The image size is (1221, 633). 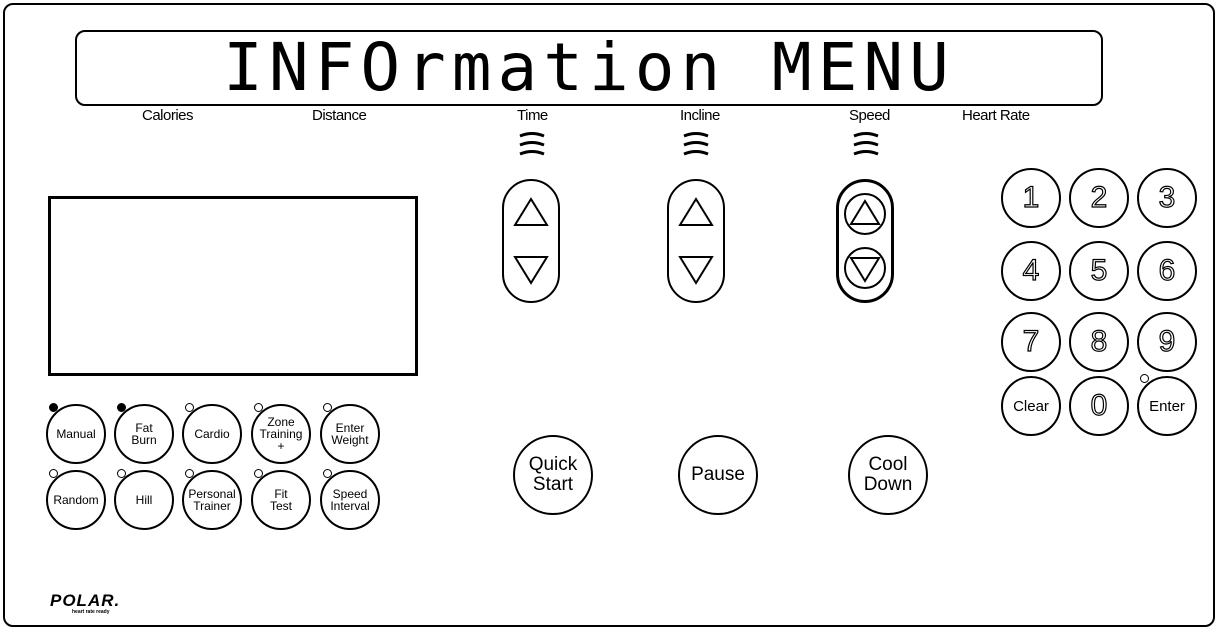 What do you see at coordinates (121, 407) in the screenshot?
I see `fat-burn-led` at bounding box center [121, 407].